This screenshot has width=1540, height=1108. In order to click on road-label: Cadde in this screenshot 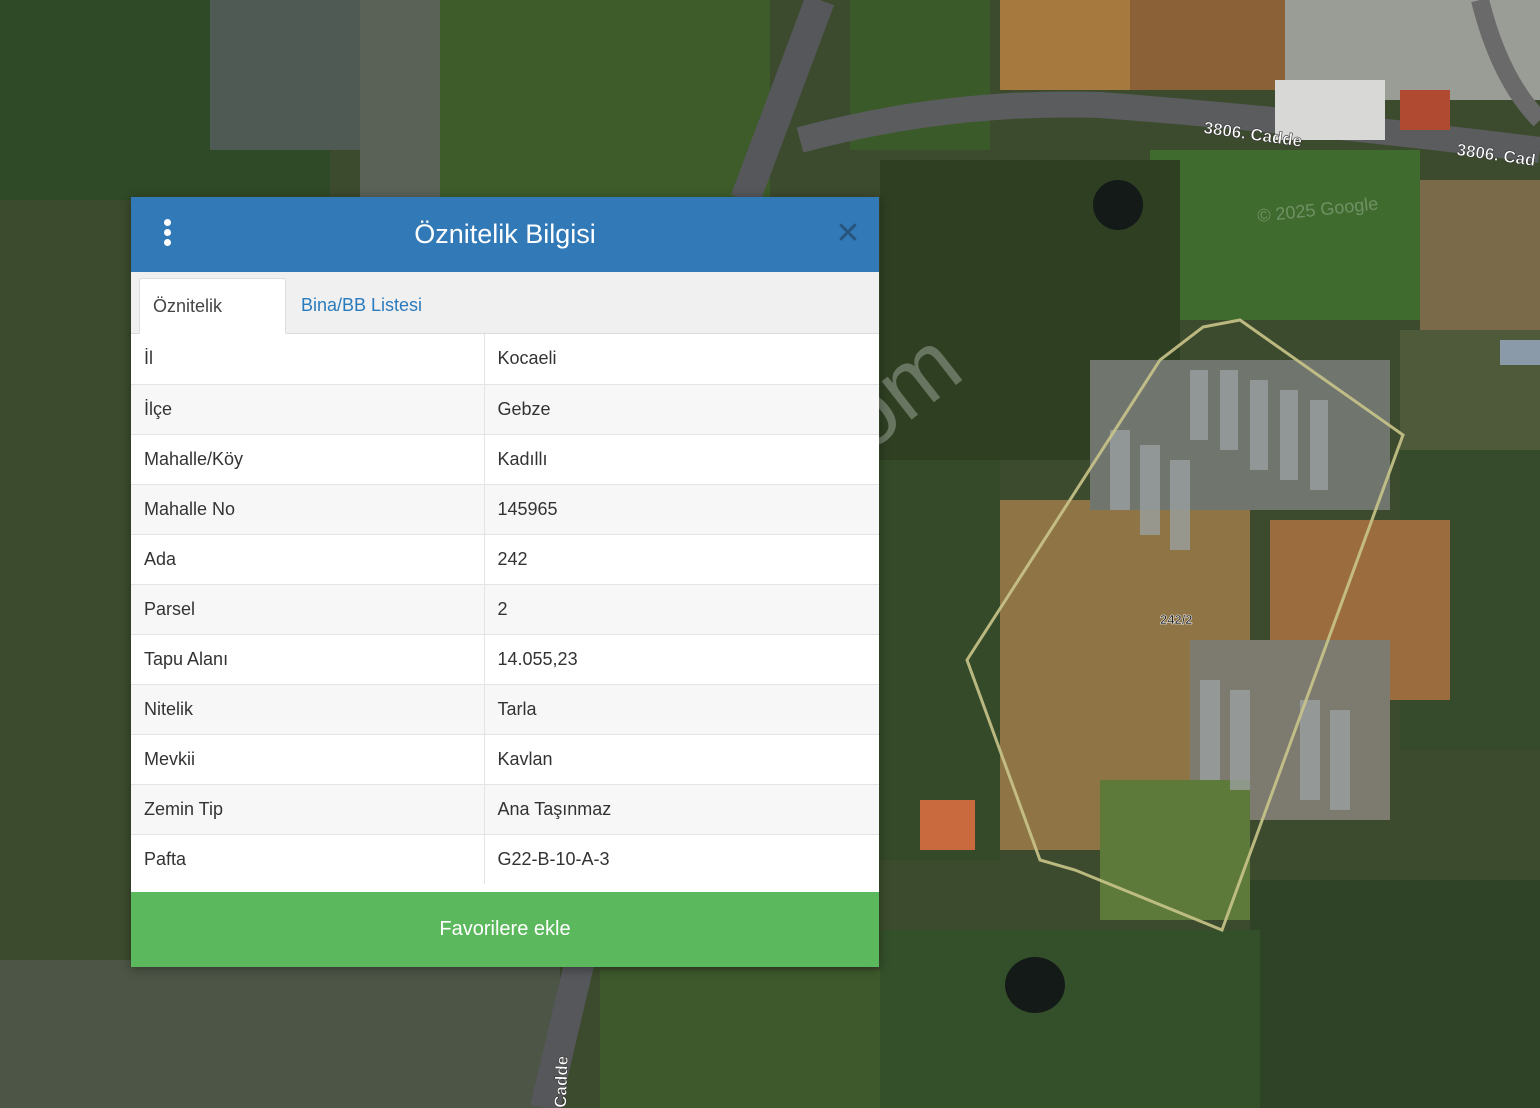, I will do `click(561, 1082)`.